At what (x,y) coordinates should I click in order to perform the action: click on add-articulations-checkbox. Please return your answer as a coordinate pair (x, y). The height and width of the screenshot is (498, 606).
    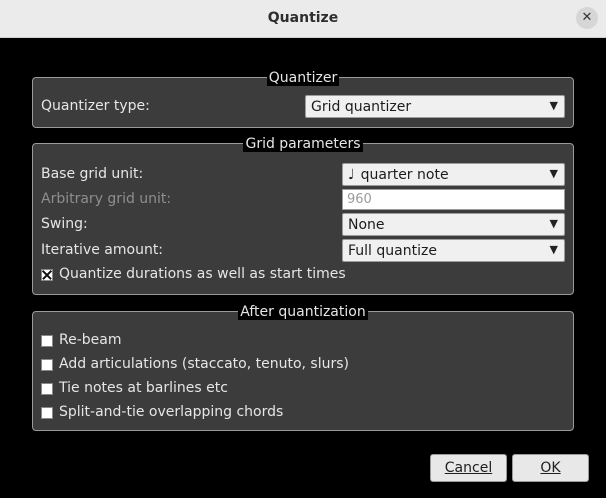
    Looking at the image, I should click on (47, 365).